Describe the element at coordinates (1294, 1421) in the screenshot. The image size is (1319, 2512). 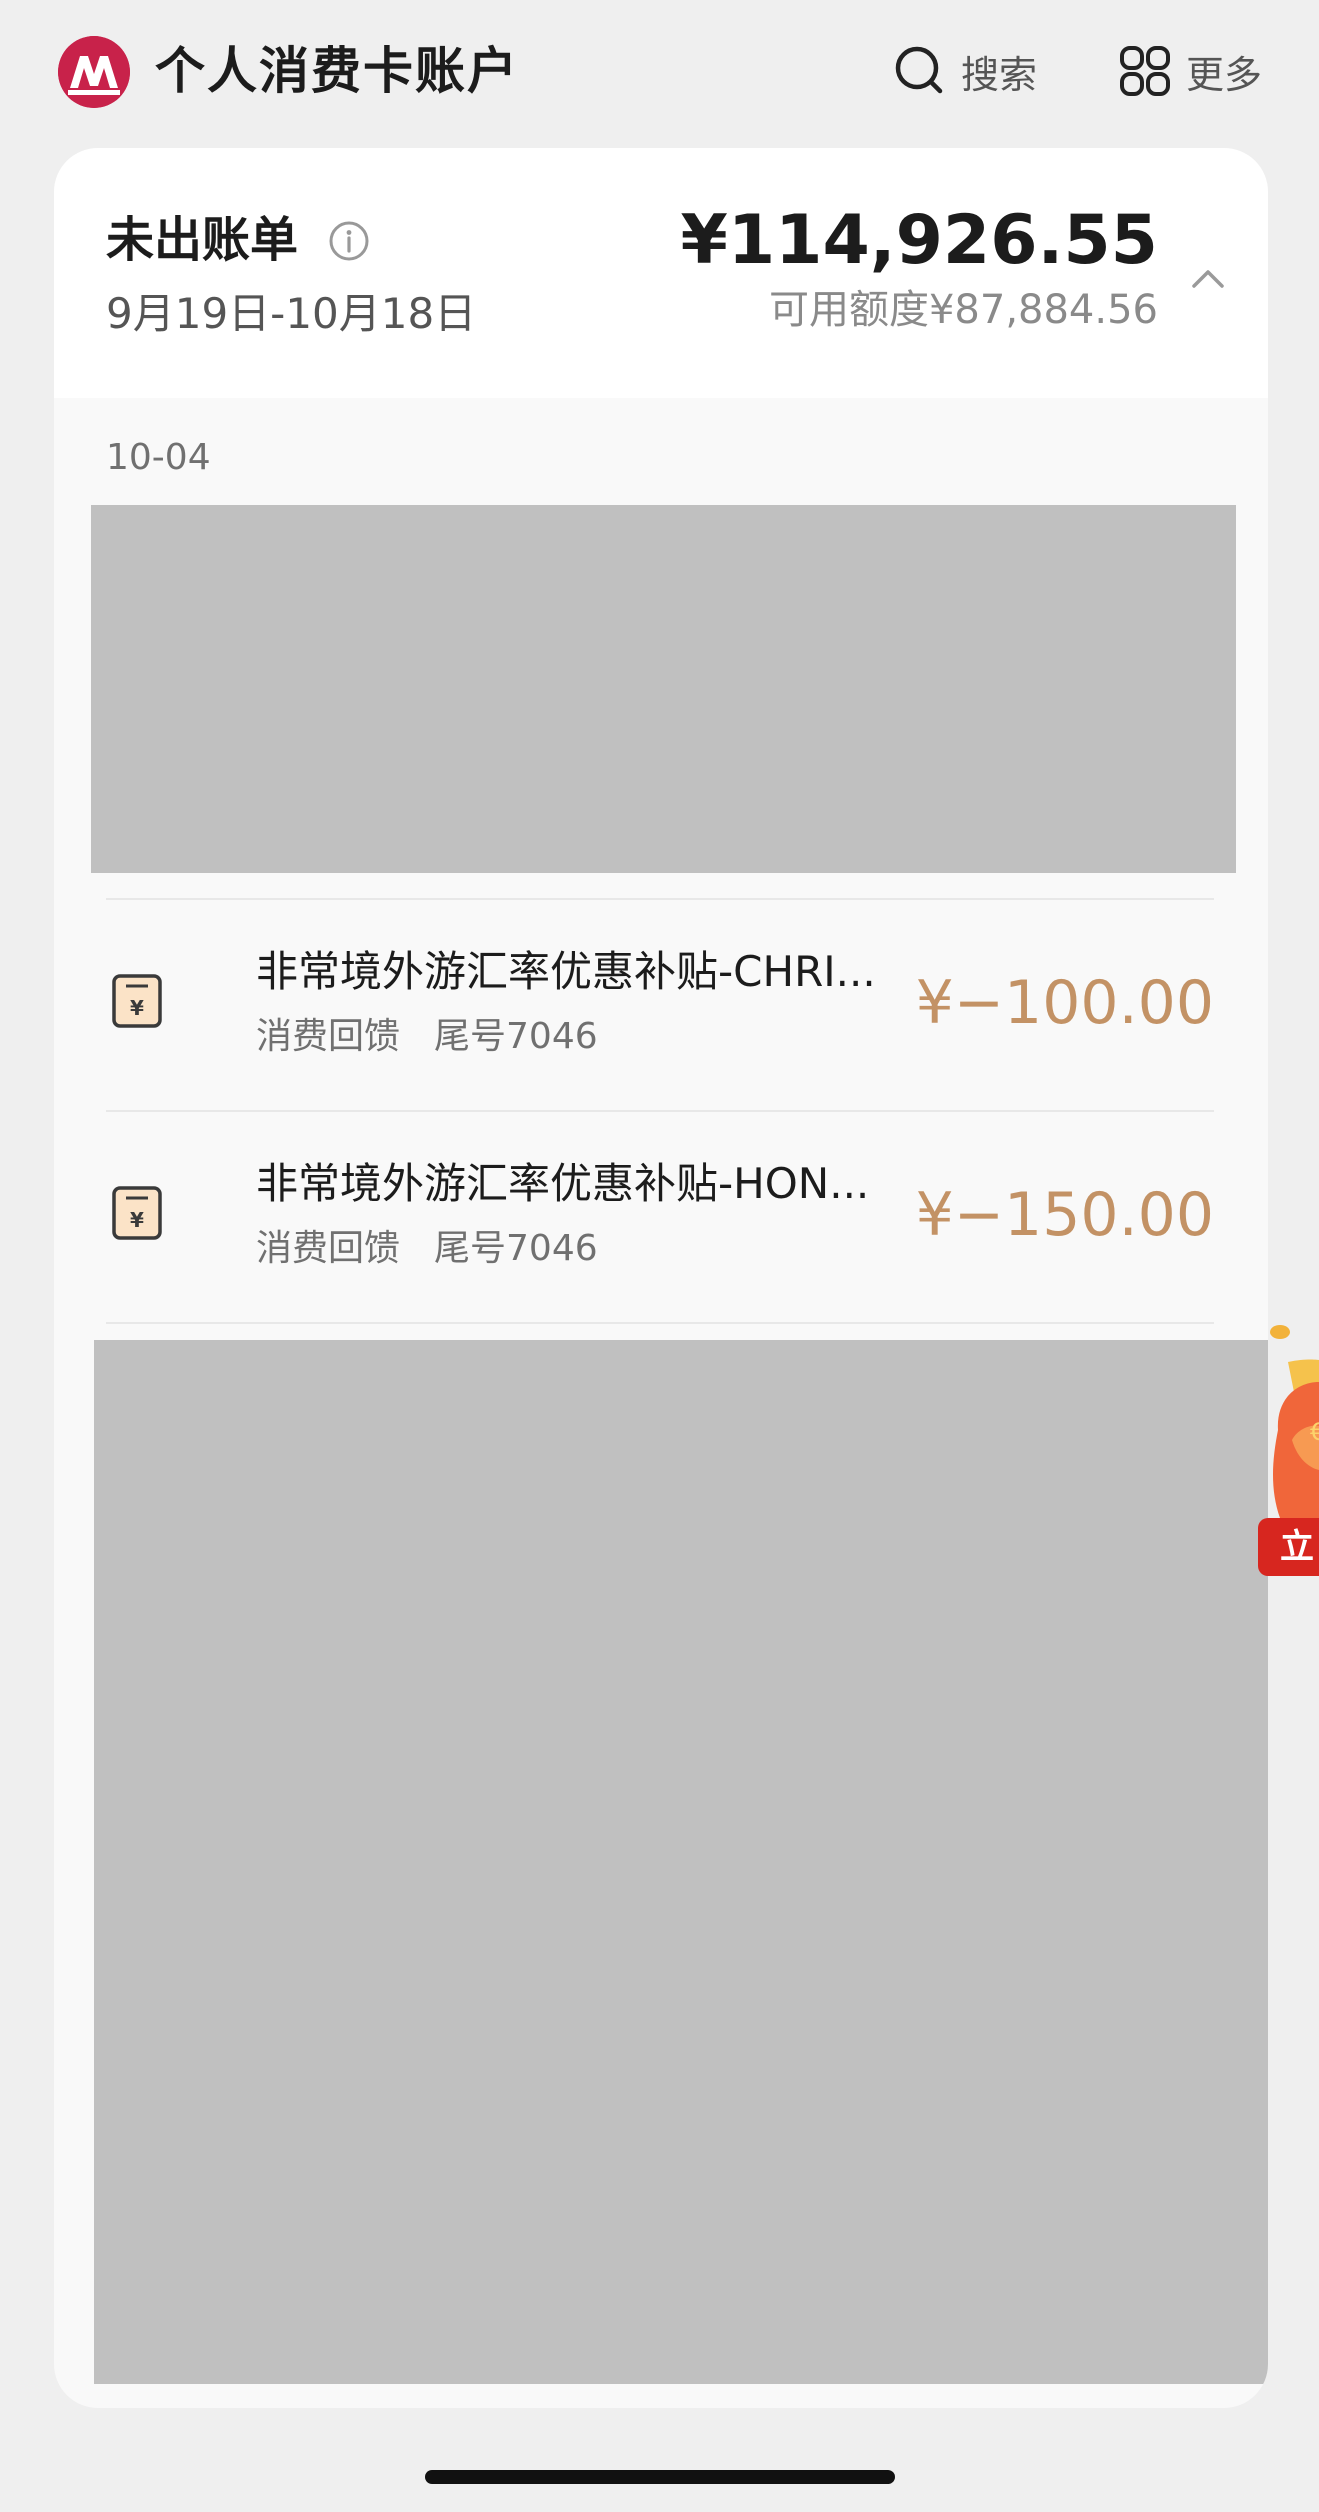
I see `money-bag-icon: €` at that location.